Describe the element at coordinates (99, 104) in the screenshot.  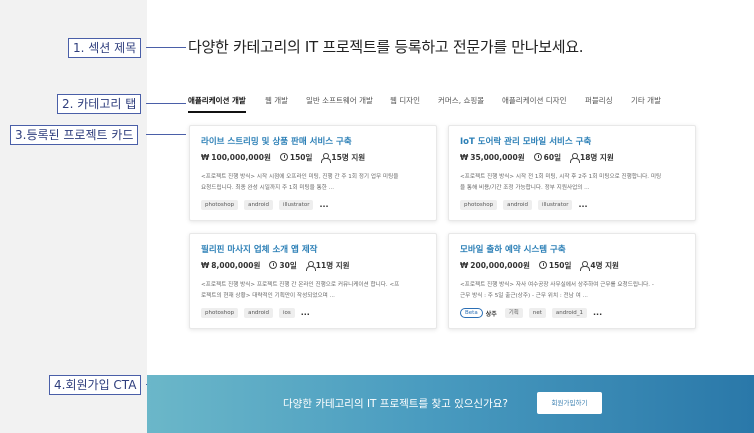
I see `annotation-category-tabs: 2. 카테고리 탭` at that location.